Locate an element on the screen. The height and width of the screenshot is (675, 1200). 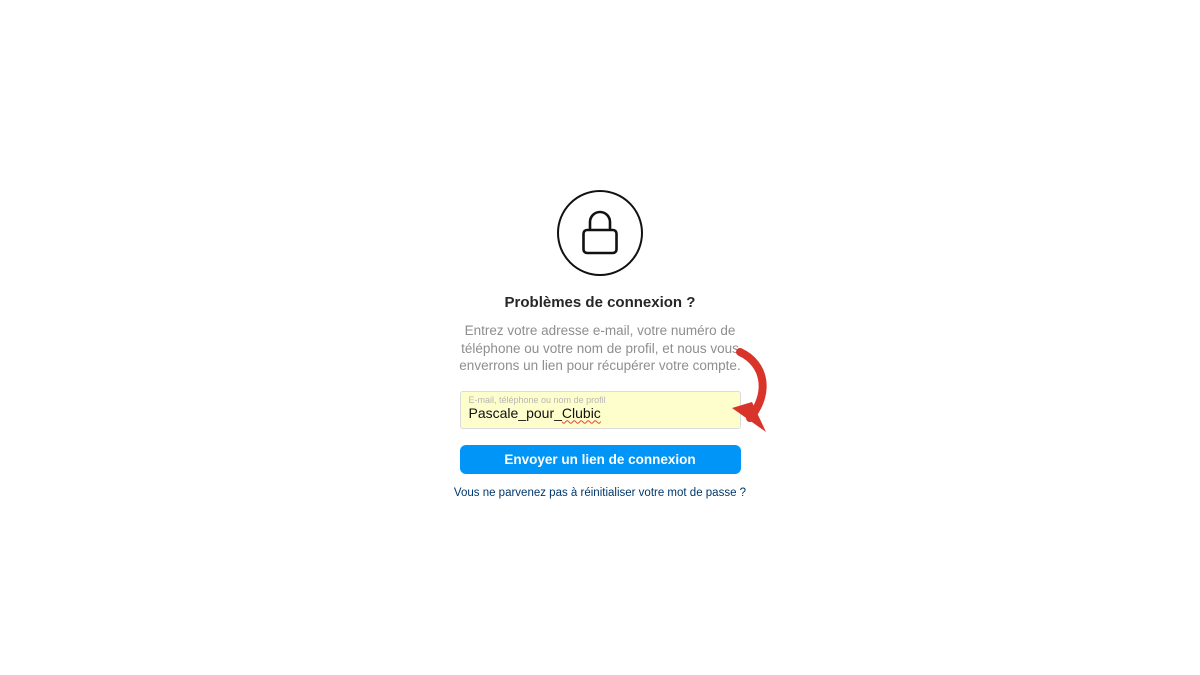
lock-badge is located at coordinates (600, 233).